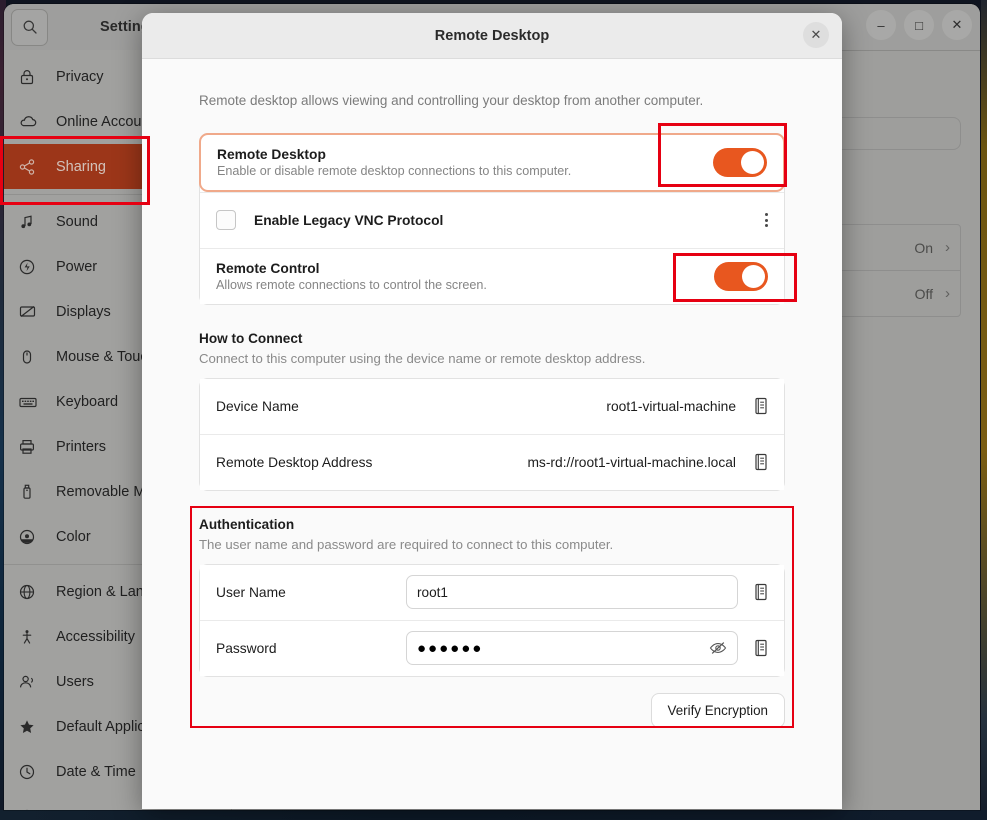 The height and width of the screenshot is (820, 987). Describe the element at coordinates (251, 592) in the screenshot. I see `user-name-label: User Name` at that location.